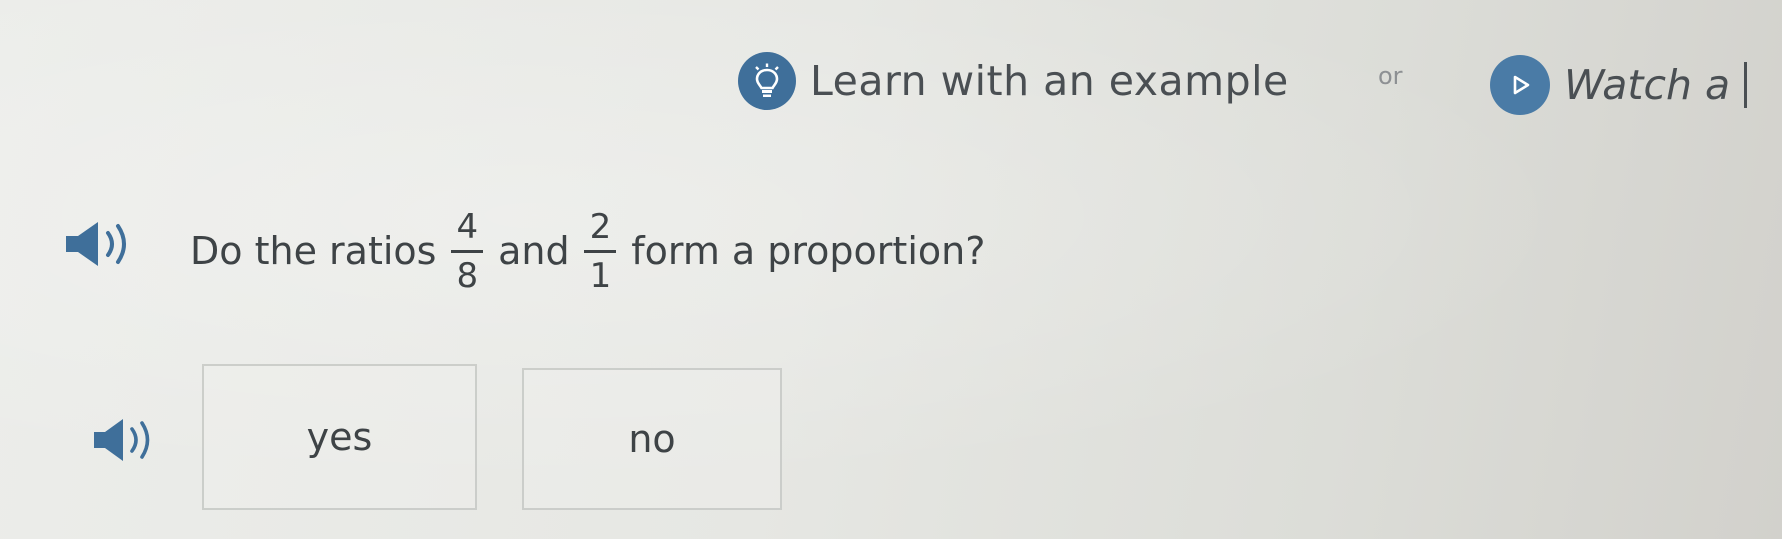 The height and width of the screenshot is (539, 1782). Describe the element at coordinates (1390, 76) in the screenshot. I see `or-separator: or` at that location.